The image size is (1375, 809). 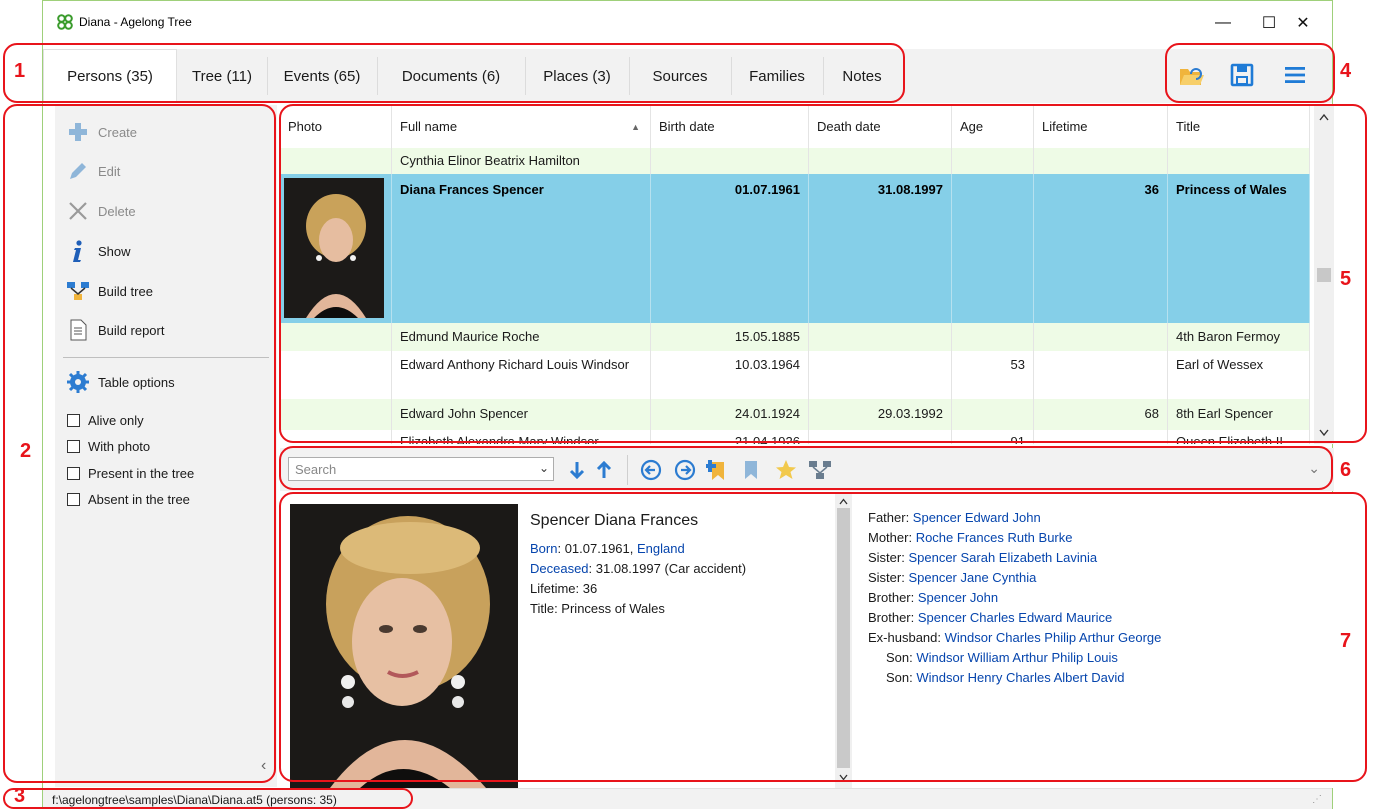 What do you see at coordinates (1346, 71) in the screenshot?
I see `callout-number: 4` at bounding box center [1346, 71].